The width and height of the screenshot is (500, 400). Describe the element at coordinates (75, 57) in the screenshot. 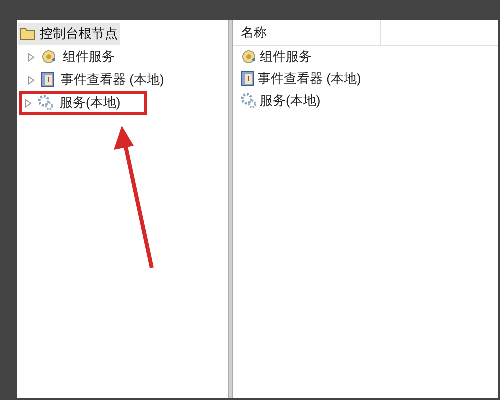

I see `tree-item: 组件服务` at that location.